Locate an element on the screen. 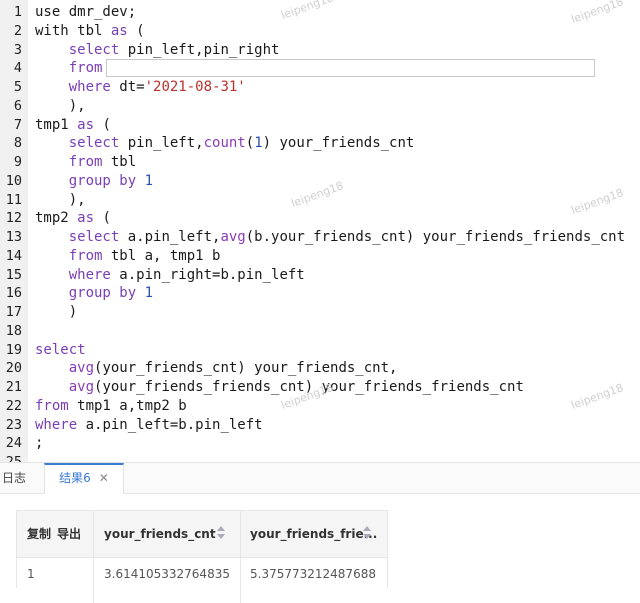 The height and width of the screenshot is (603, 640). code-line: 24; is located at coordinates (320, 443).